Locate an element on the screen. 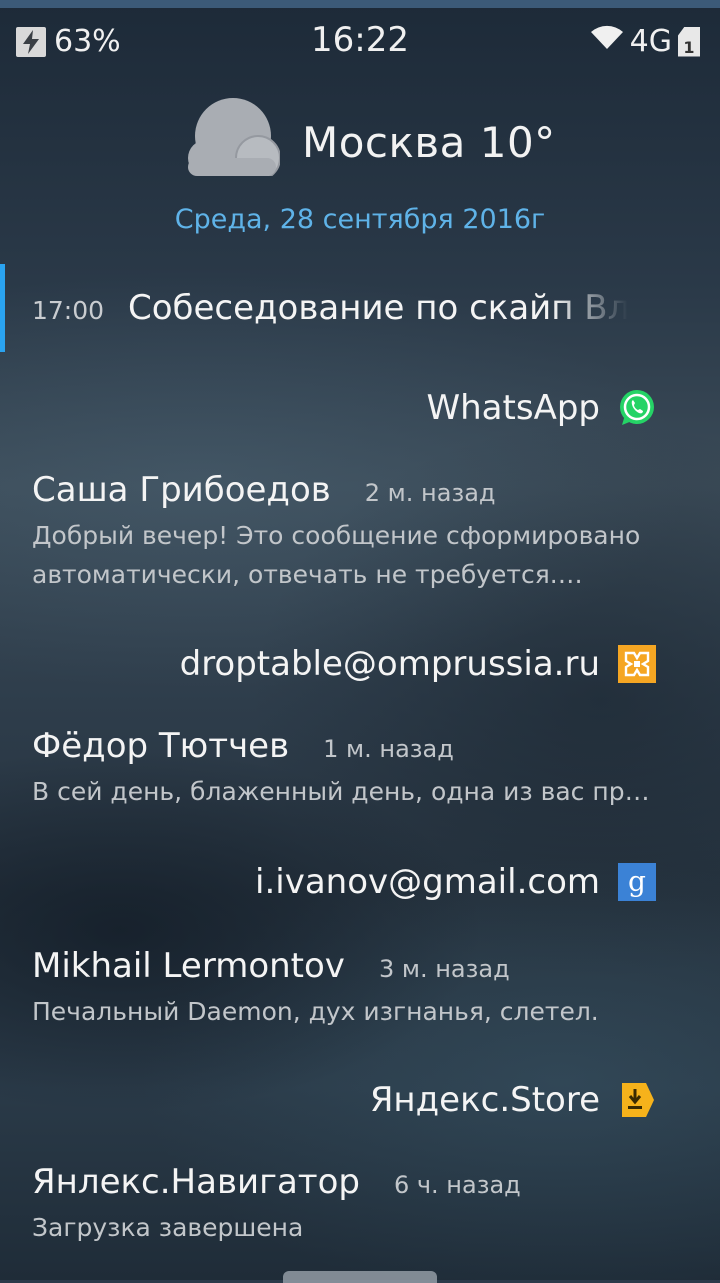 Image resolution: width=720 pixels, height=1283 pixels. event-indicator-bar is located at coordinates (2, 308).